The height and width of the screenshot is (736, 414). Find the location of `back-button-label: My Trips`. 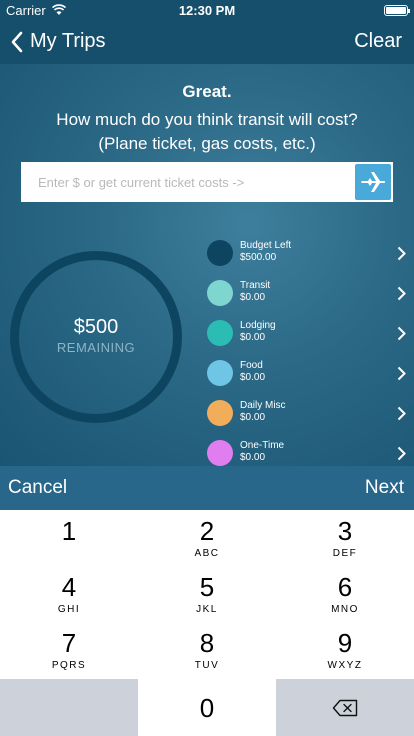

back-button-label: My Trips is located at coordinates (68, 41).